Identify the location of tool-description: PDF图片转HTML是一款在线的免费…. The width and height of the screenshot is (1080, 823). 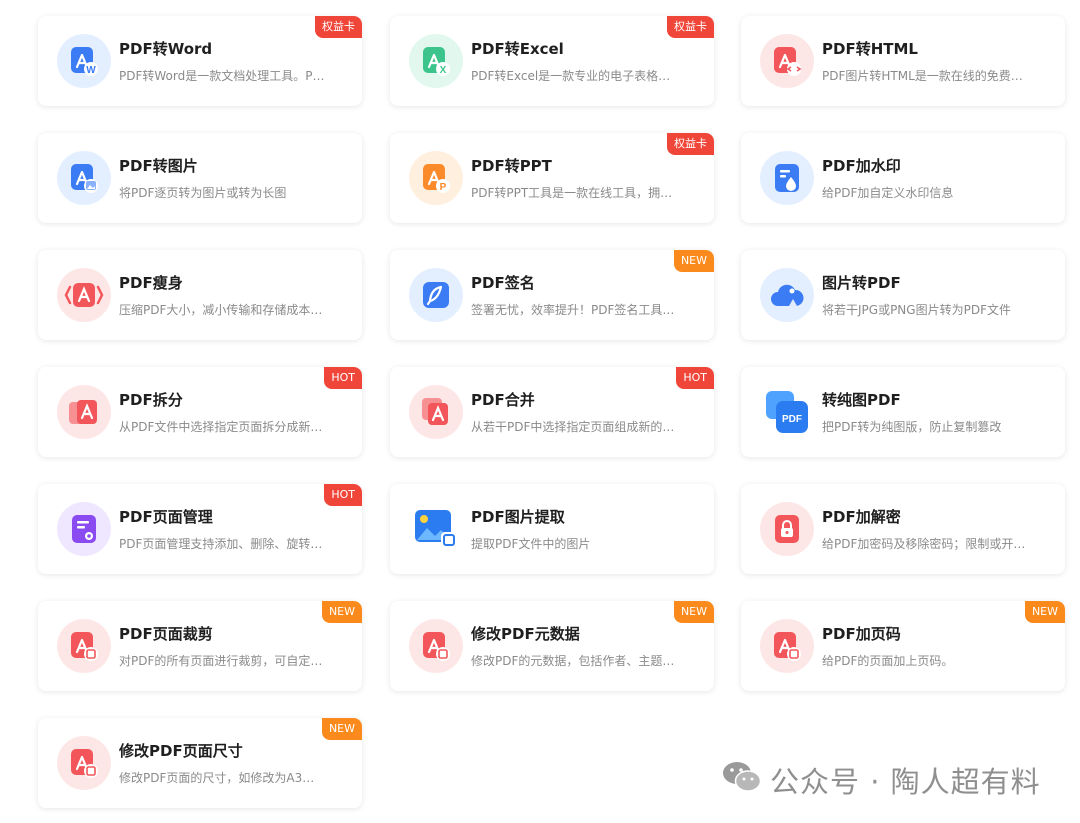
(922, 76).